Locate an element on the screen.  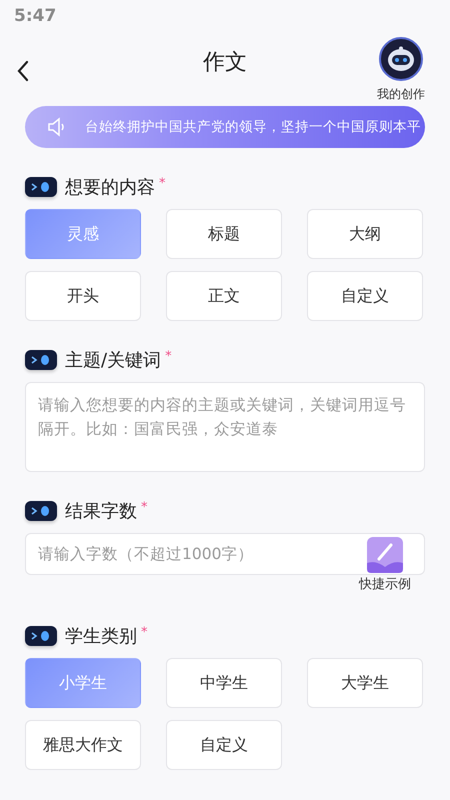
back-icon is located at coordinates (23, 70).